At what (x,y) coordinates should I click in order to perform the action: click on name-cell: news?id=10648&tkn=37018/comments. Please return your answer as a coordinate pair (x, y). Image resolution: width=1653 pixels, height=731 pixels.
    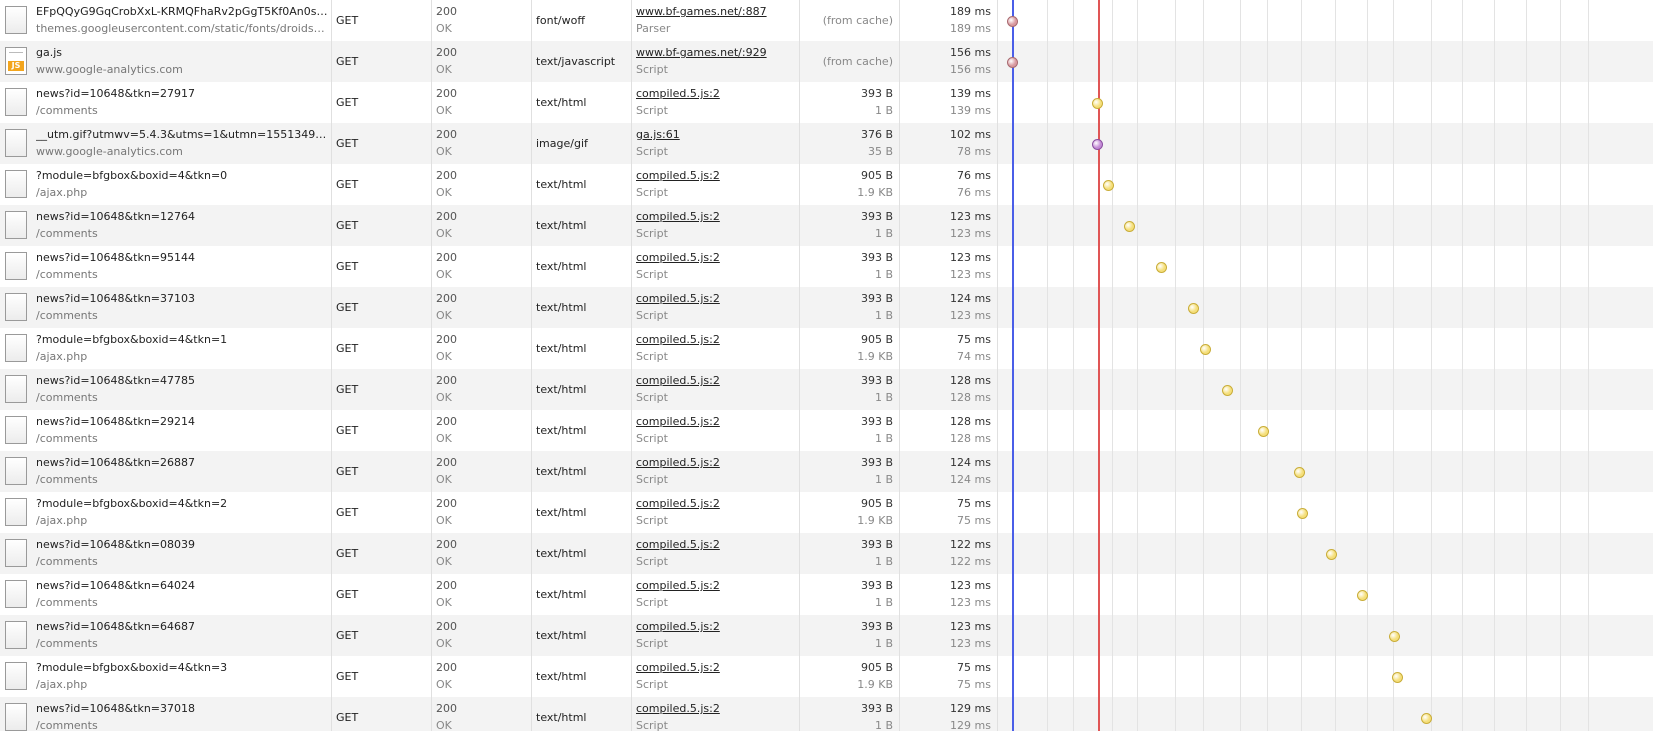
    Looking at the image, I should click on (166, 714).